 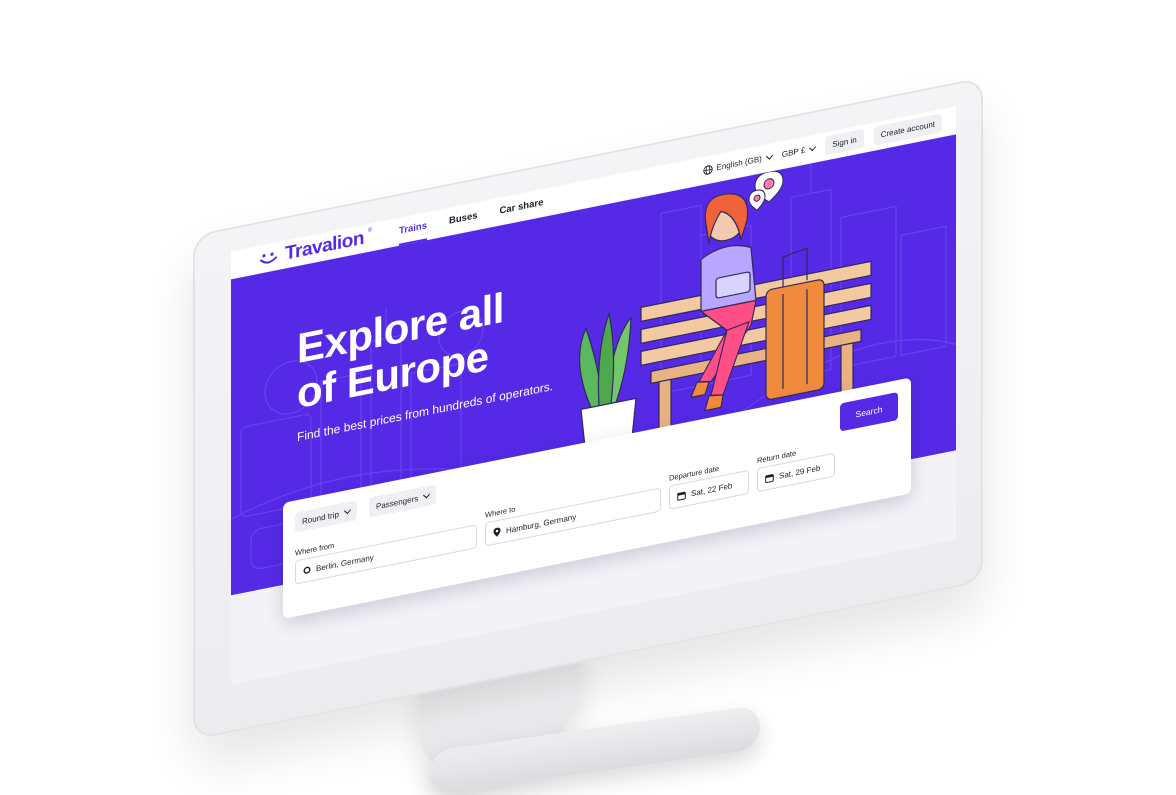 I want to click on where-to-input: Hamburg, Germany, so click(x=573, y=517).